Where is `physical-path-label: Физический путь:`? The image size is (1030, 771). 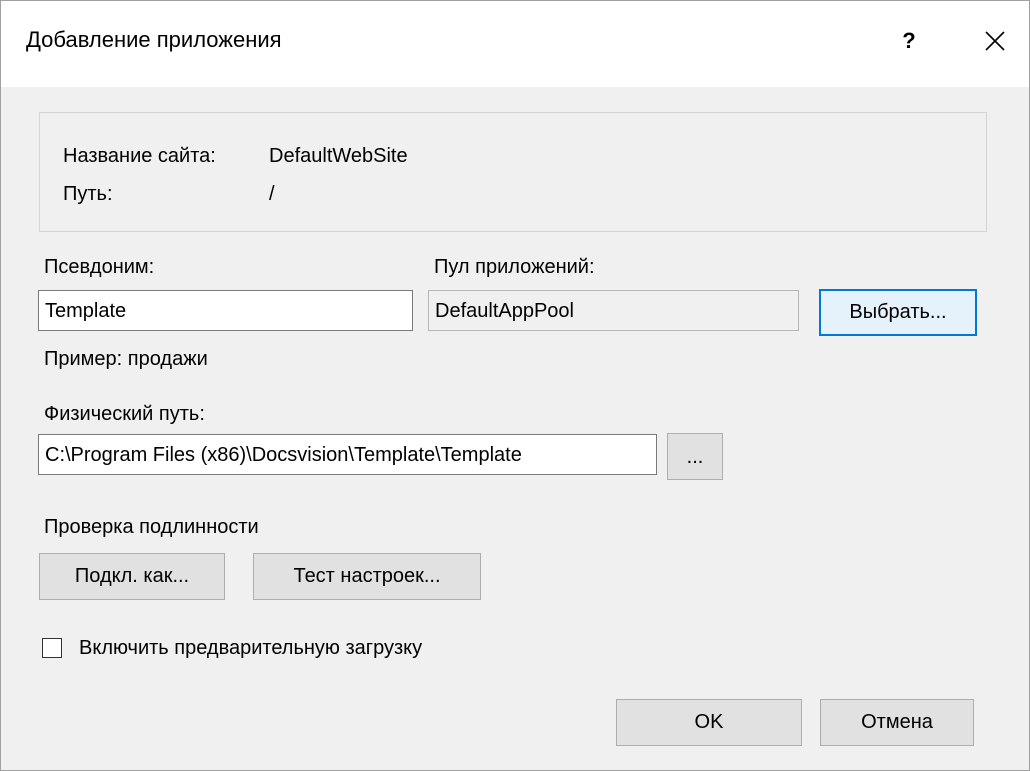 physical-path-label: Физический путь: is located at coordinates (124, 414).